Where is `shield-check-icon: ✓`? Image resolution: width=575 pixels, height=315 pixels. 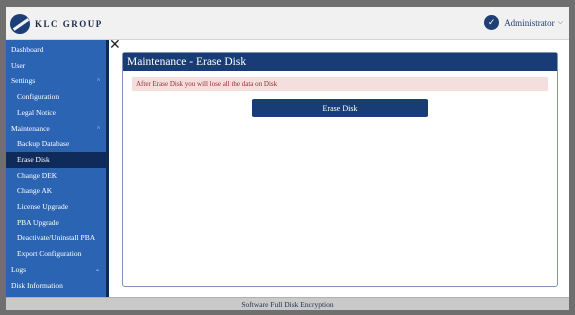 shield-check-icon: ✓ is located at coordinates (492, 22).